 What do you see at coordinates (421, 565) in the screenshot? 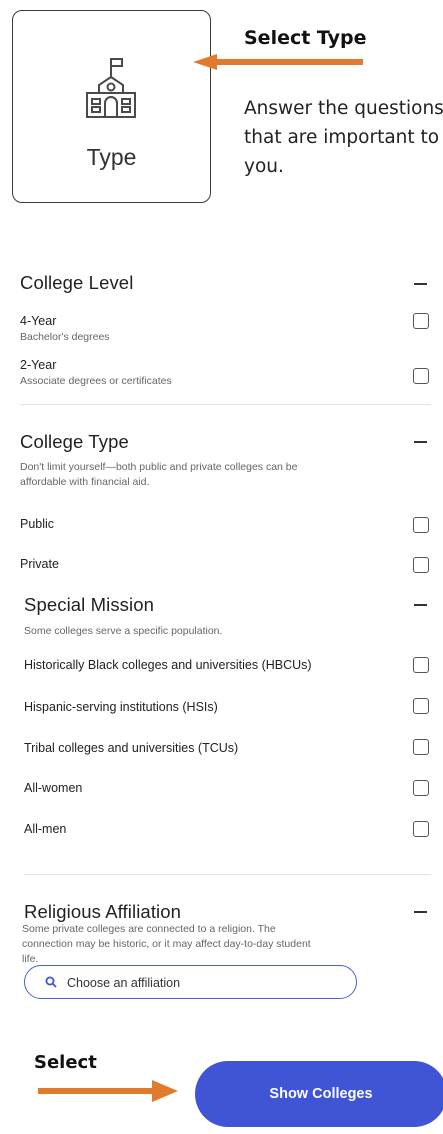
I see `checkbox-private` at bounding box center [421, 565].